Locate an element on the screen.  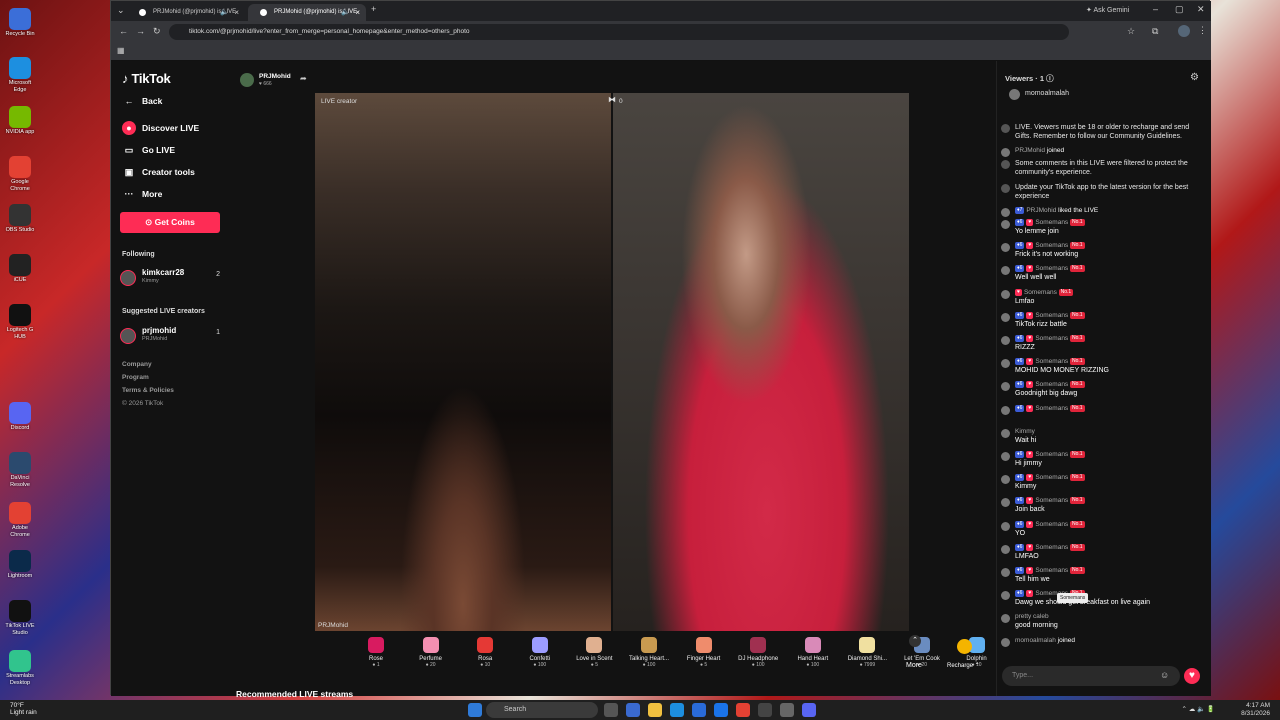
gift-item: Confetti ● 100 is located at coordinates (540, 652).